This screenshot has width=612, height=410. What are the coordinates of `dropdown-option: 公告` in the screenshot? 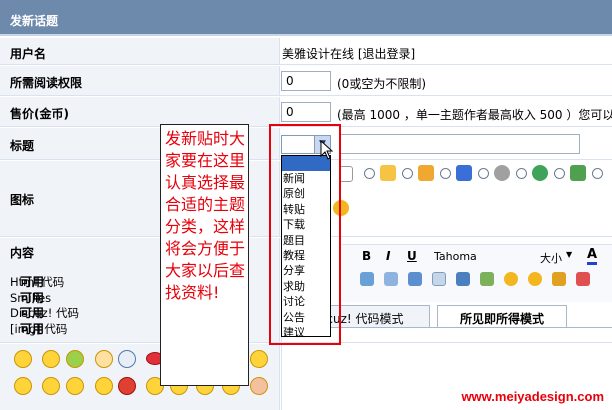 It's located at (306, 317).